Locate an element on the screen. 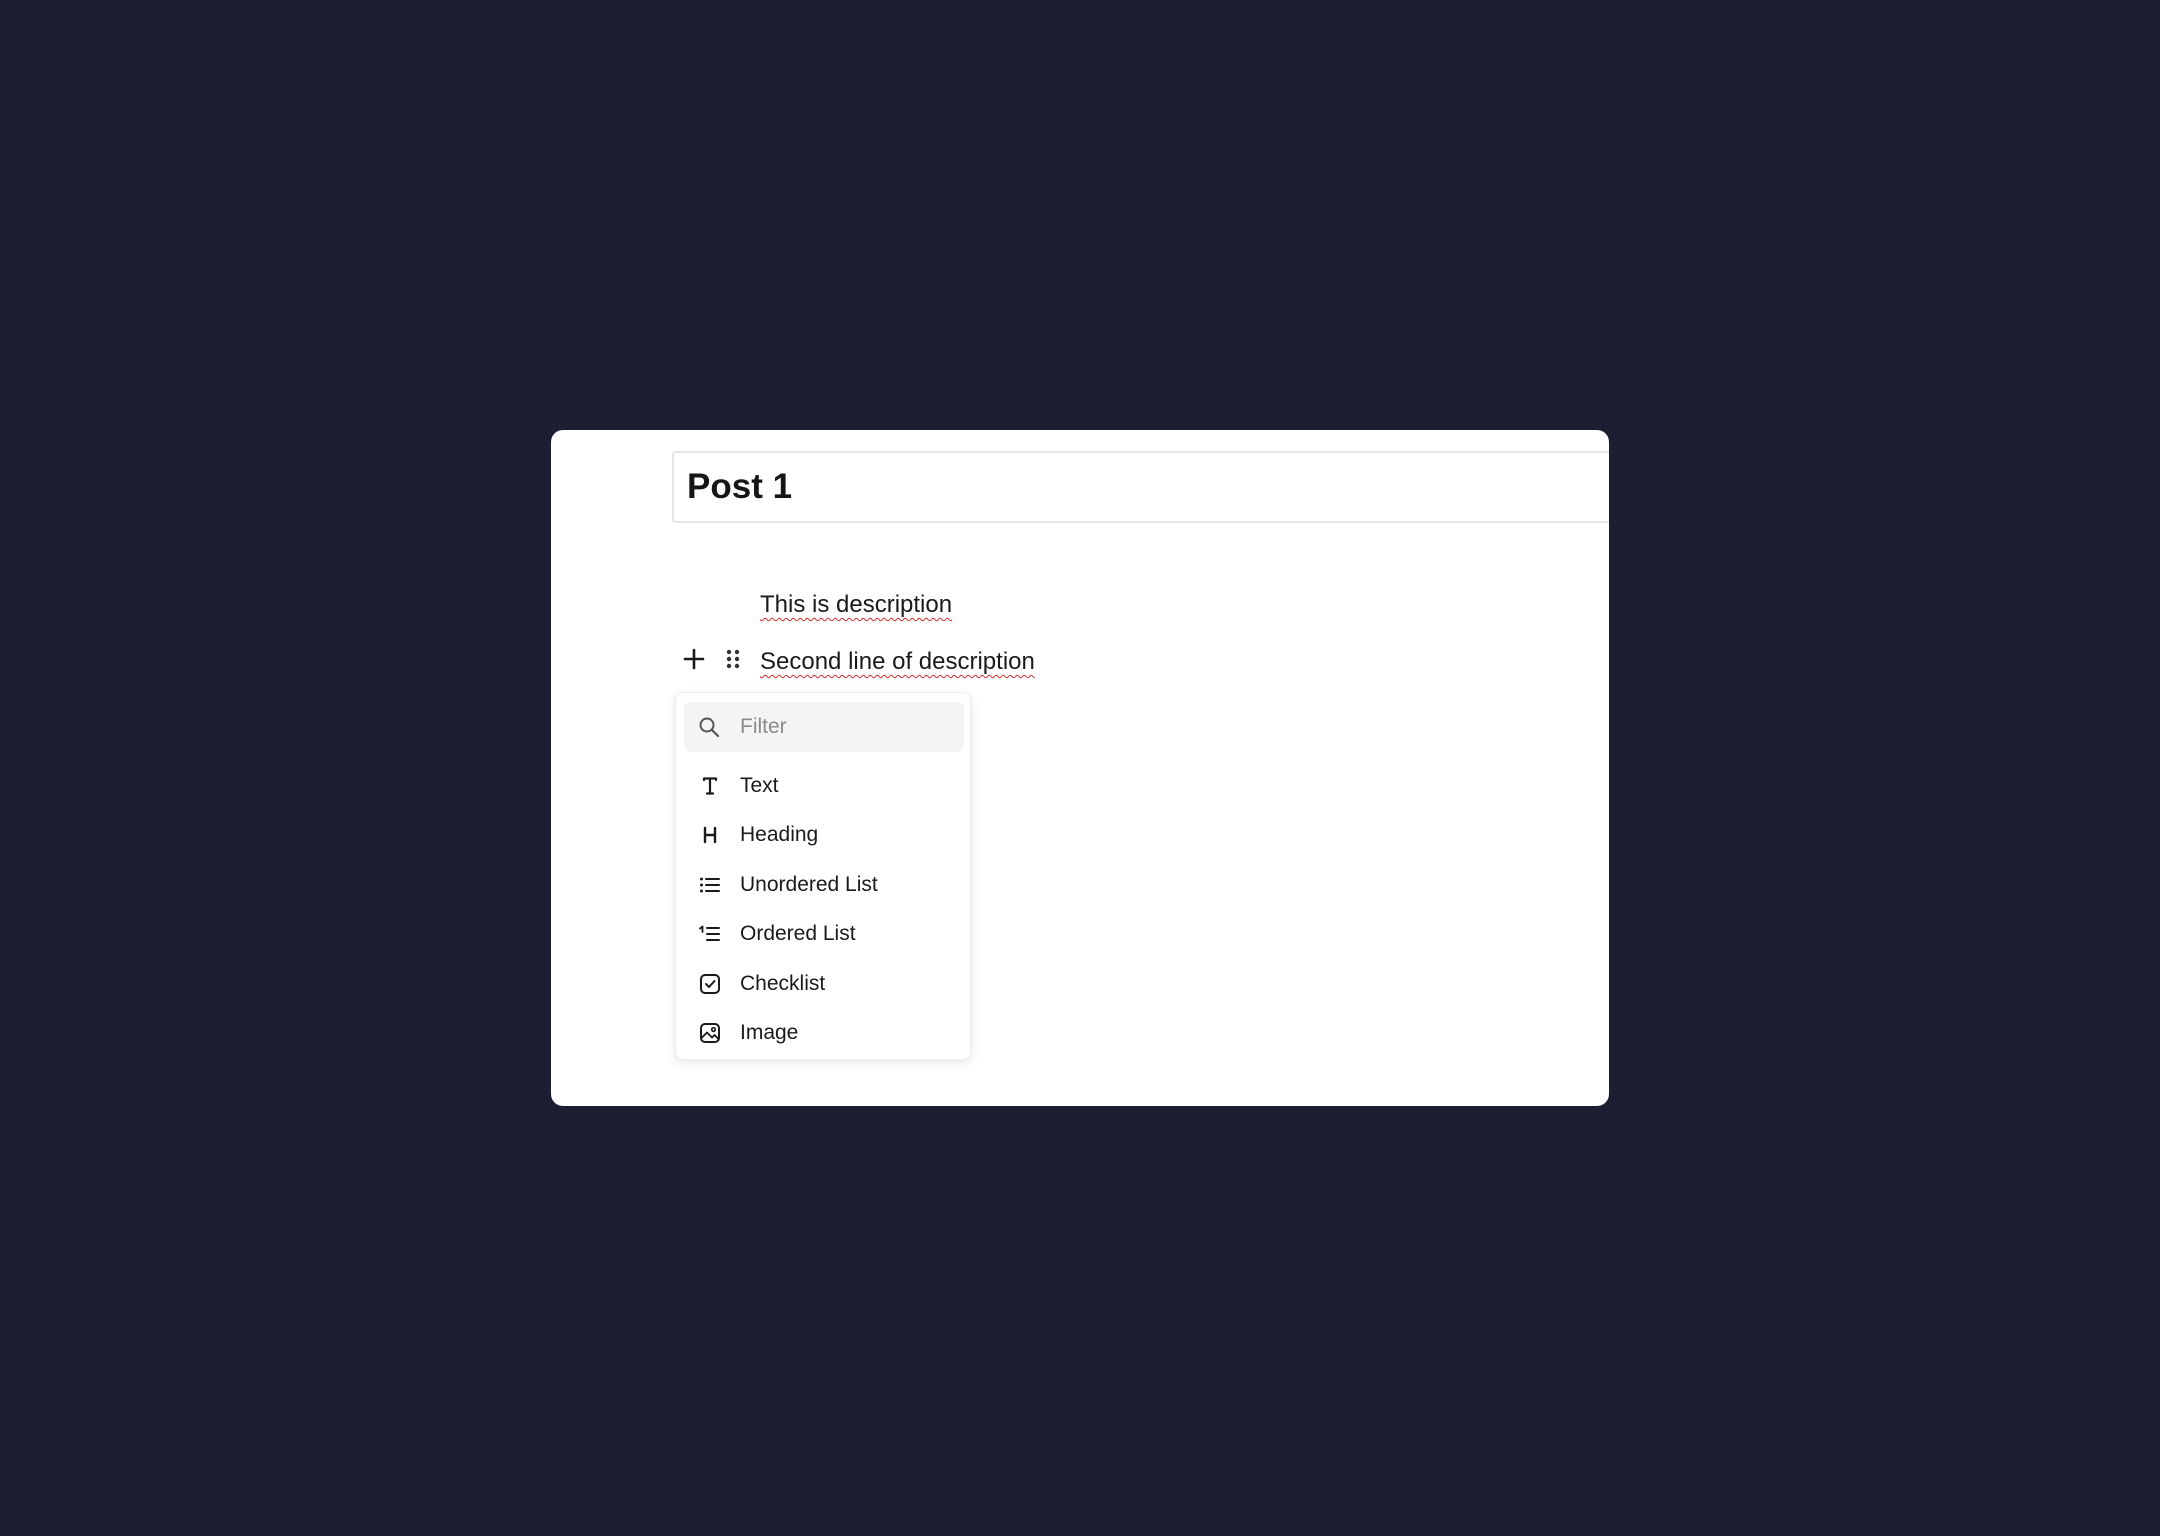 The width and height of the screenshot is (2160, 1536). drag-handle-button is located at coordinates (733, 659).